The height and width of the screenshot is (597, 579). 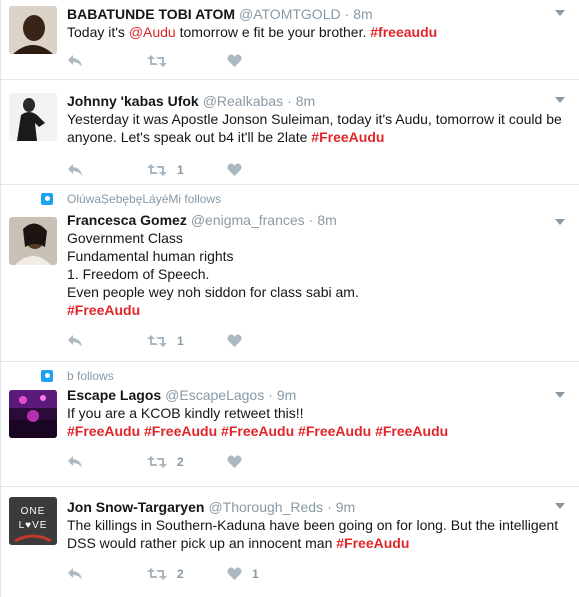 I want to click on tweet-actions: 2 1, so click(x=318, y=574).